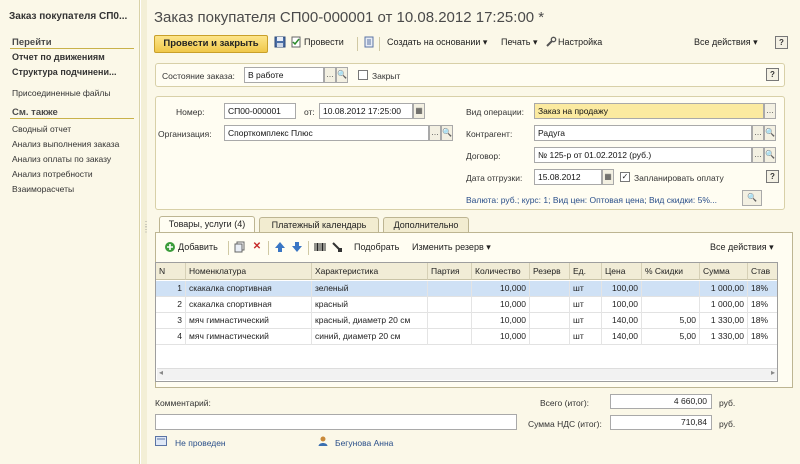 The width and height of the screenshot is (800, 464). What do you see at coordinates (781, 42) in the screenshot?
I see `help-icon: ?` at bounding box center [781, 42].